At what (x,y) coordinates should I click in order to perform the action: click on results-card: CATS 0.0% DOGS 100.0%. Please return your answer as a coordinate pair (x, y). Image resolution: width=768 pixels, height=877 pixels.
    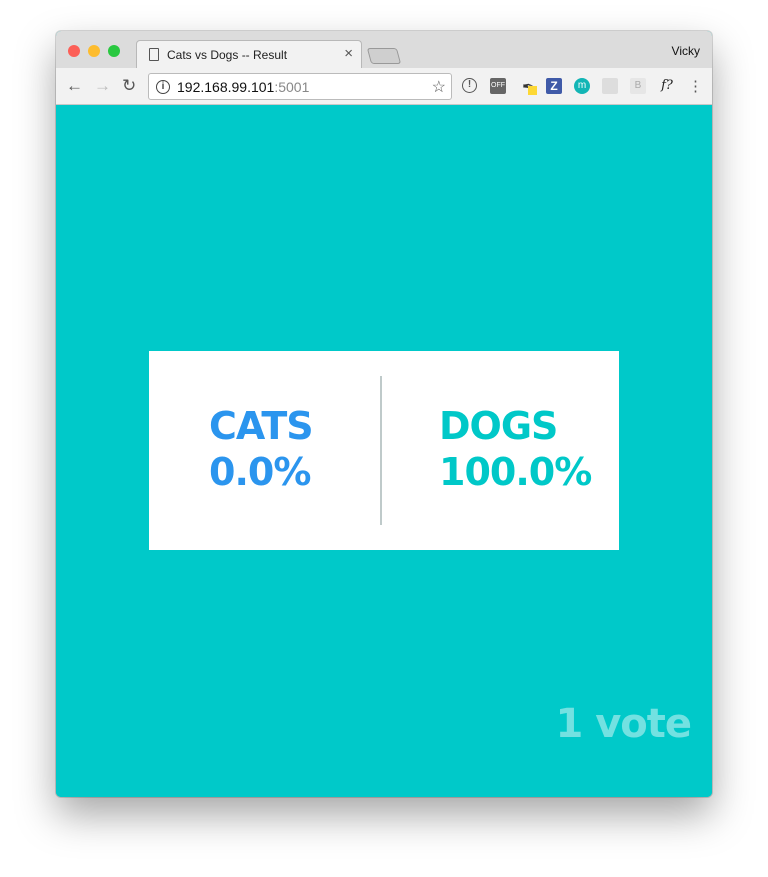
    Looking at the image, I should click on (384, 450).